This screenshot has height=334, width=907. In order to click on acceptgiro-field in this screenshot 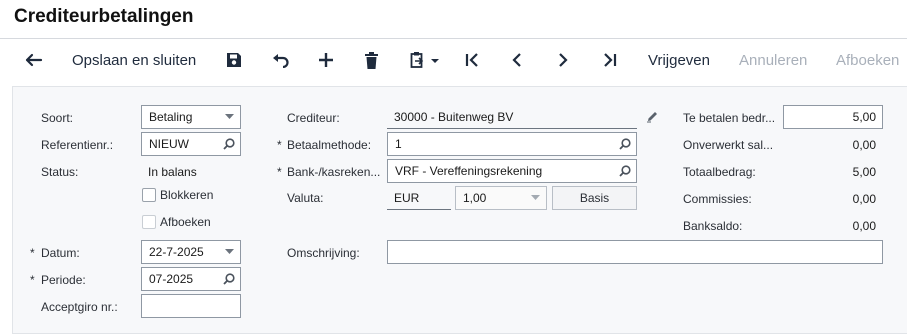, I will do `click(191, 306)`.